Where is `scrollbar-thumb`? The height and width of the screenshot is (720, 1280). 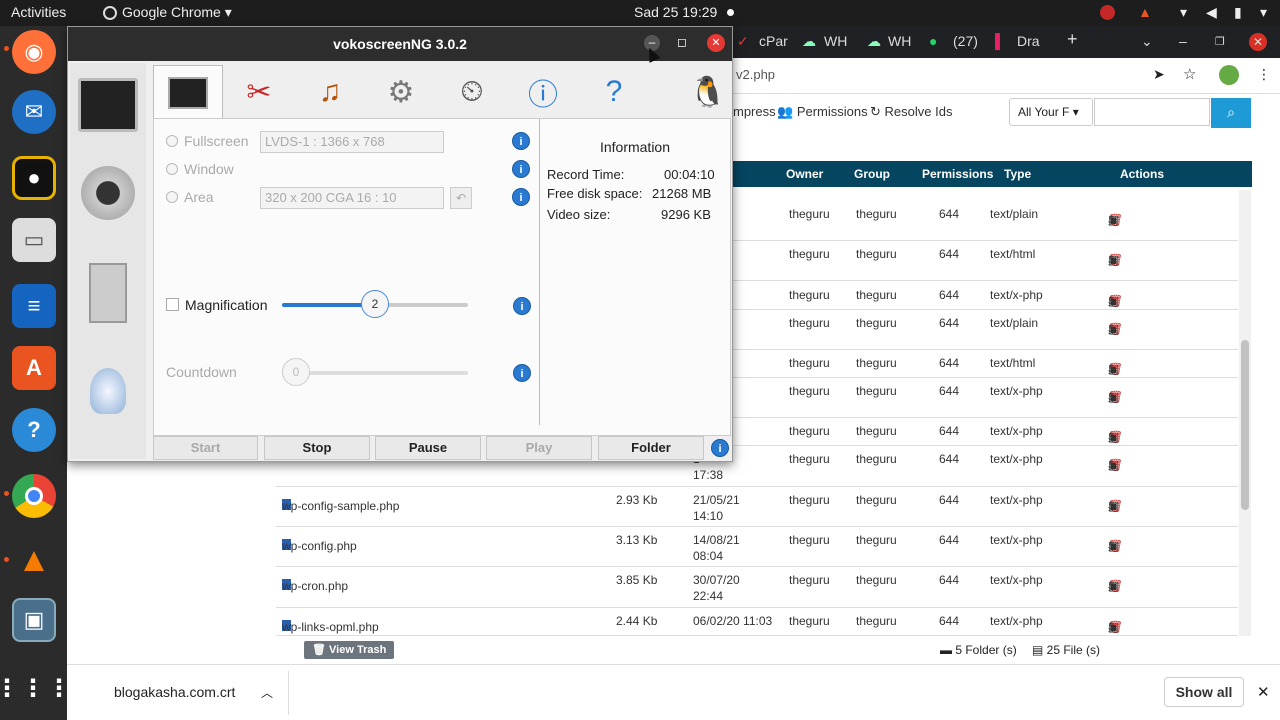 scrollbar-thumb is located at coordinates (1245, 425).